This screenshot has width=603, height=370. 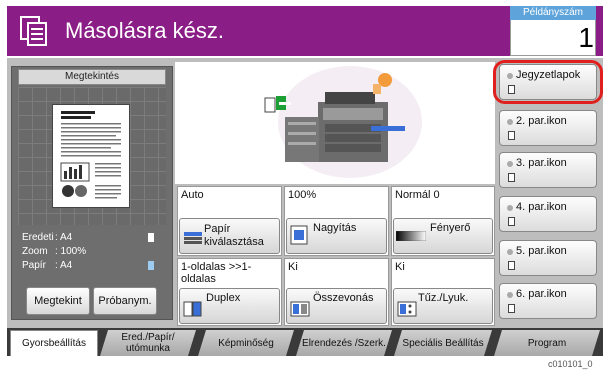 I want to click on density-button: Fényerő, so click(x=443, y=236).